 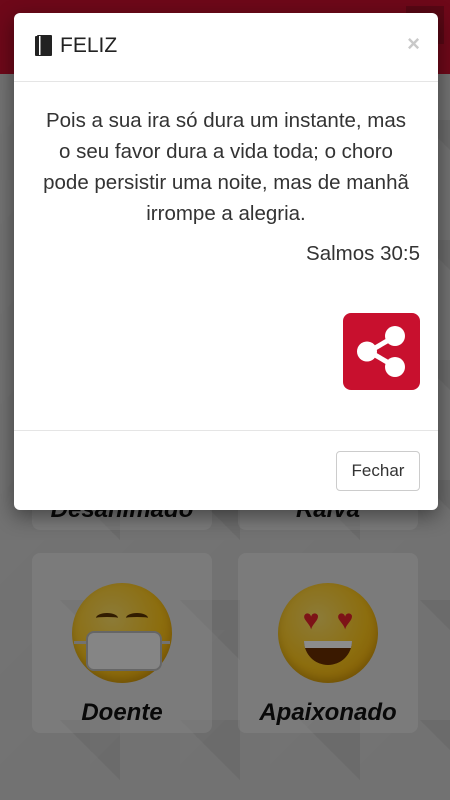 What do you see at coordinates (226, 47) in the screenshot?
I see `dialog-header: FELIZ ×` at bounding box center [226, 47].